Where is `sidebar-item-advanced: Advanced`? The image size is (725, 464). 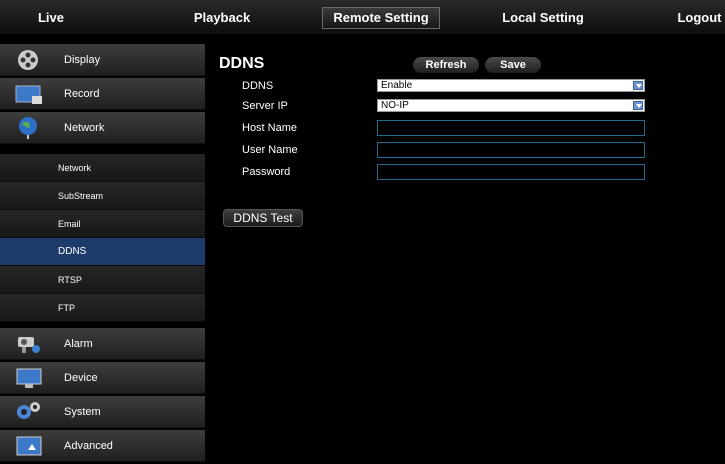
sidebar-item-advanced: Advanced is located at coordinates (102, 446).